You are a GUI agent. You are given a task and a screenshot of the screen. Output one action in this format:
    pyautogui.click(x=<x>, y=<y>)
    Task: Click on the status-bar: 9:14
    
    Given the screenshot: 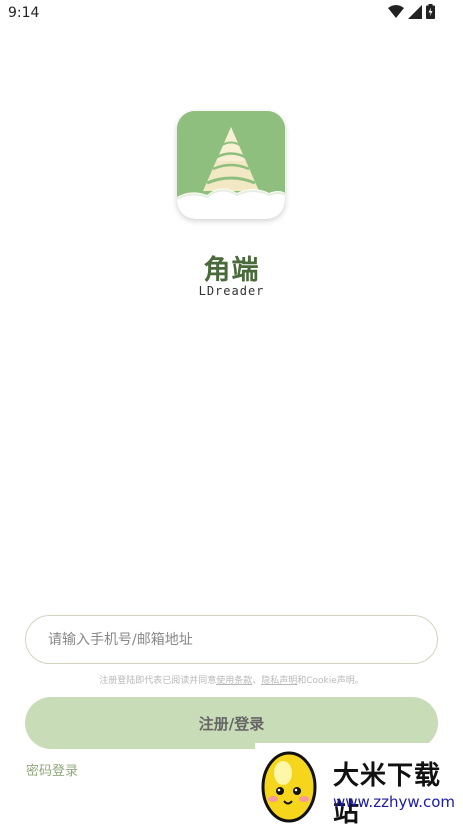 What is the action you would take?
    pyautogui.click(x=231, y=13)
    